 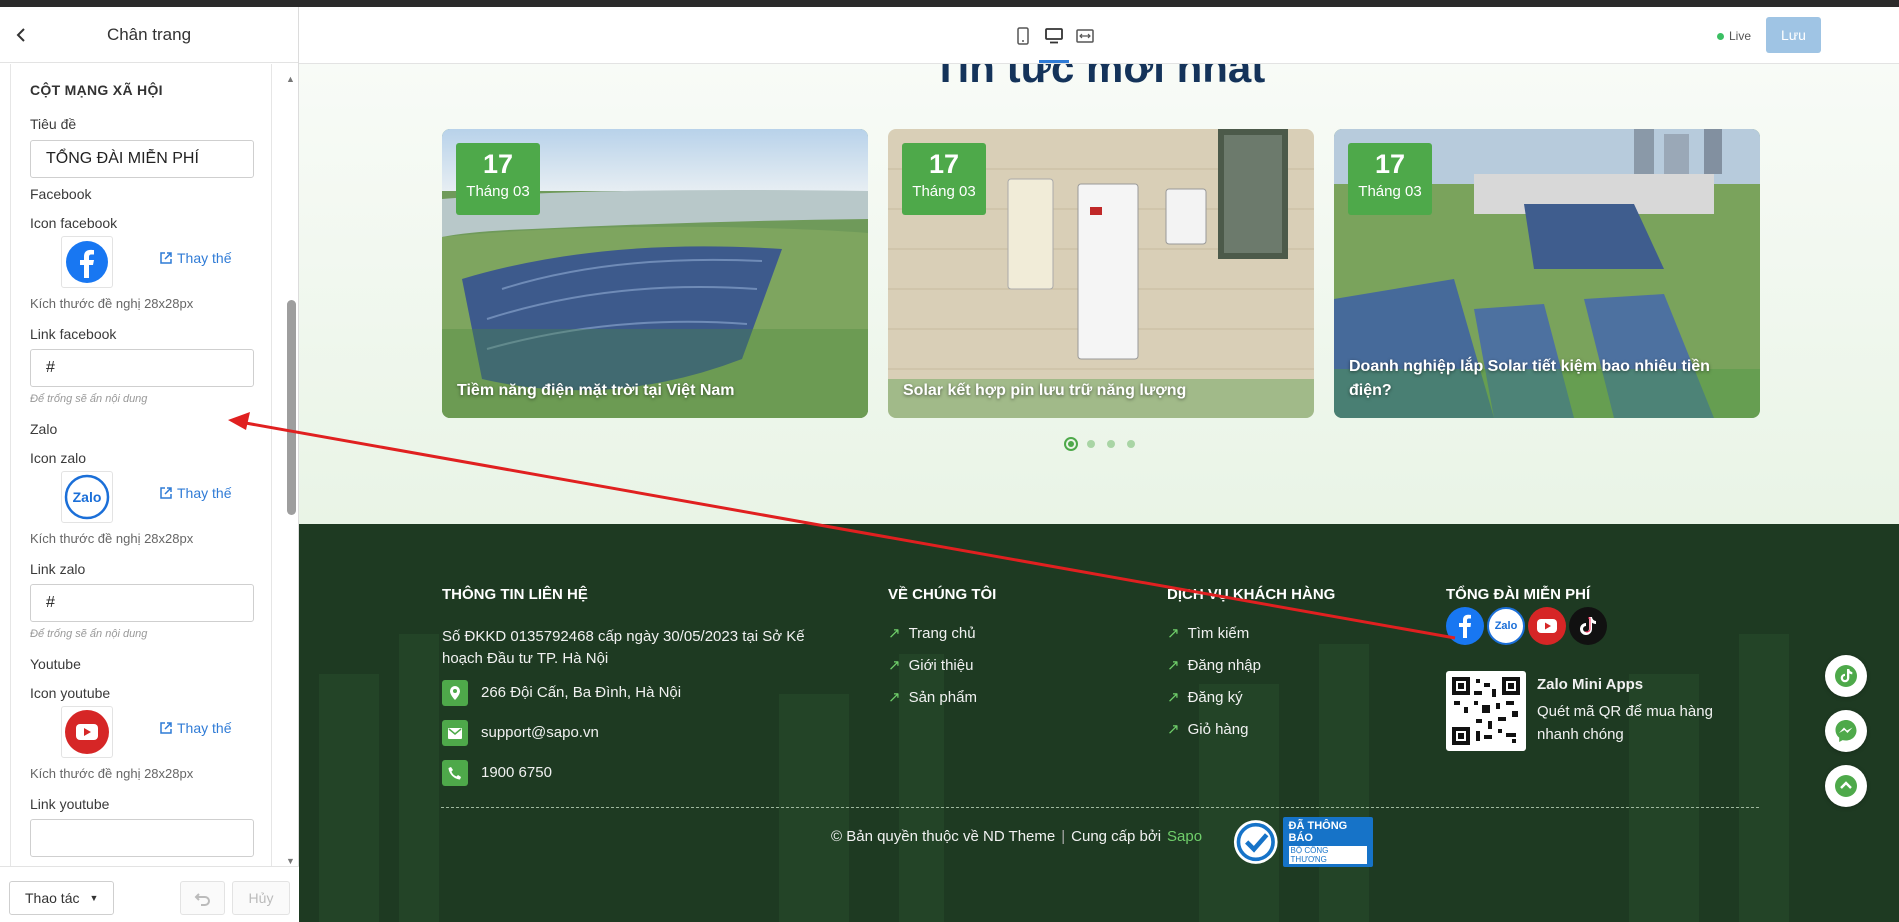 I want to click on footer-link-cart: ↗ Giỏ hàng, so click(x=1208, y=729).